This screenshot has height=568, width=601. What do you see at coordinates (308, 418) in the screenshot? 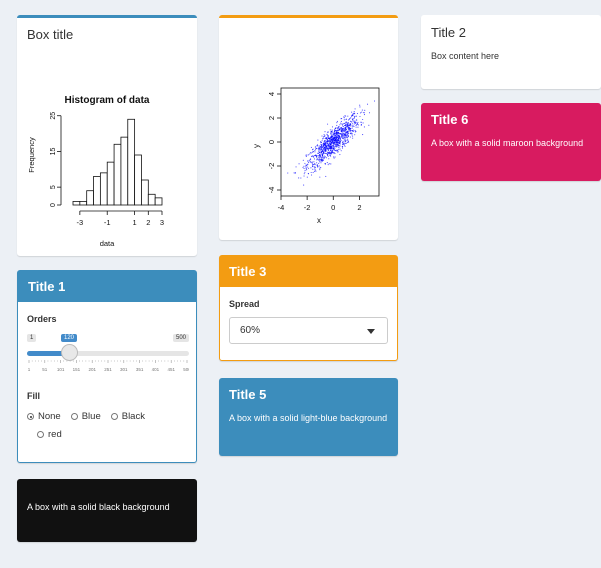
I see `box-content: A box with a solid light-blue background` at bounding box center [308, 418].